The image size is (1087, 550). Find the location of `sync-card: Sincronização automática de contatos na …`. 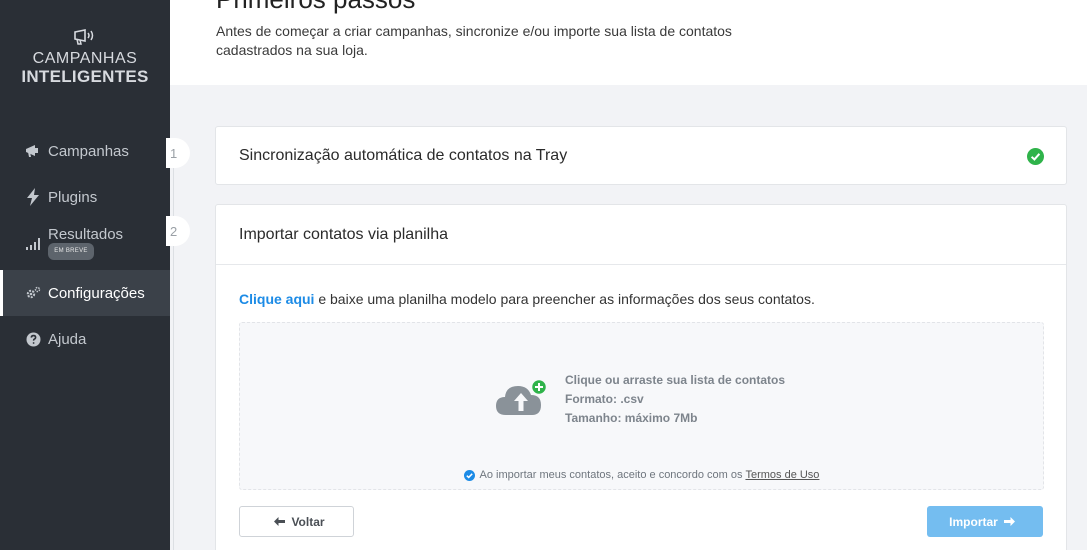

sync-card: Sincronização automática de contatos na … is located at coordinates (641, 155).